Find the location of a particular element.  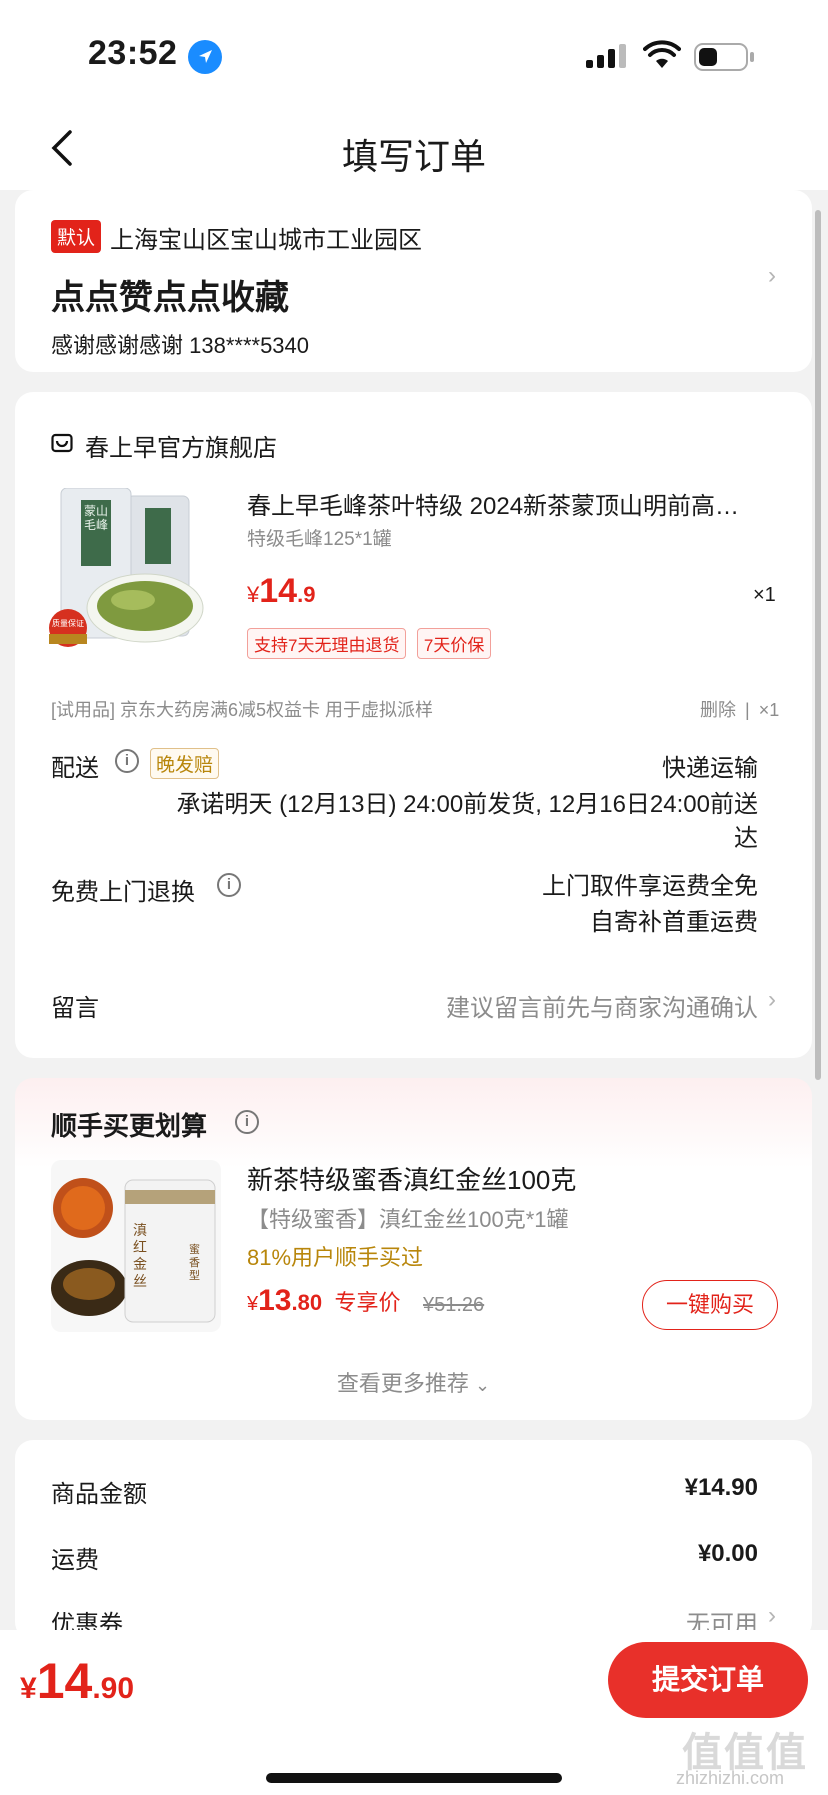

late-delivery-badge: 晚发赔 is located at coordinates (185, 763).